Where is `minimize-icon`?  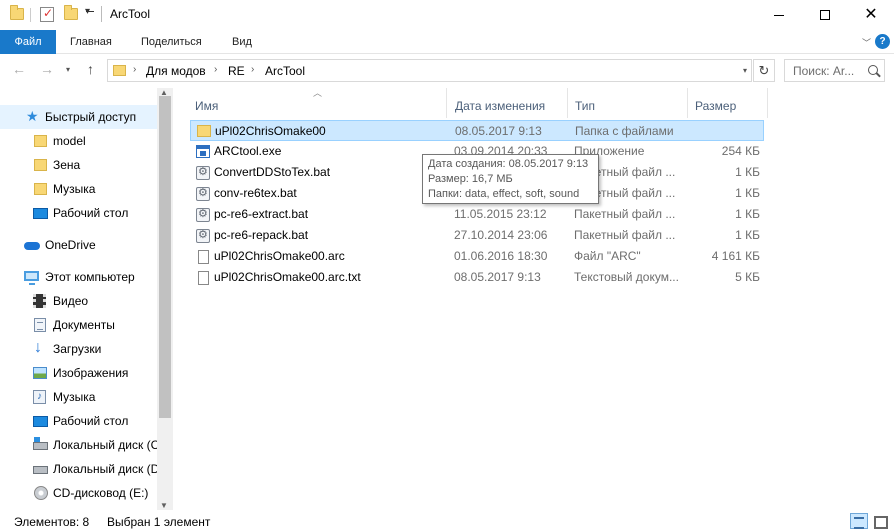
minimize-icon is located at coordinates (779, 15).